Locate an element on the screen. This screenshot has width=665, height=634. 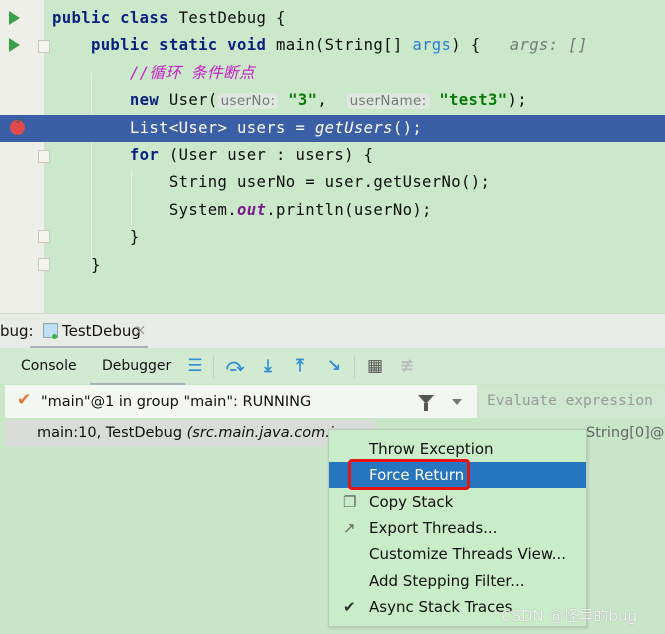
debugger-toolbar: Console Debugger ☰ ⤼ ⤓ ⤒ ↘ ▦ ≢ is located at coordinates (332, 367).